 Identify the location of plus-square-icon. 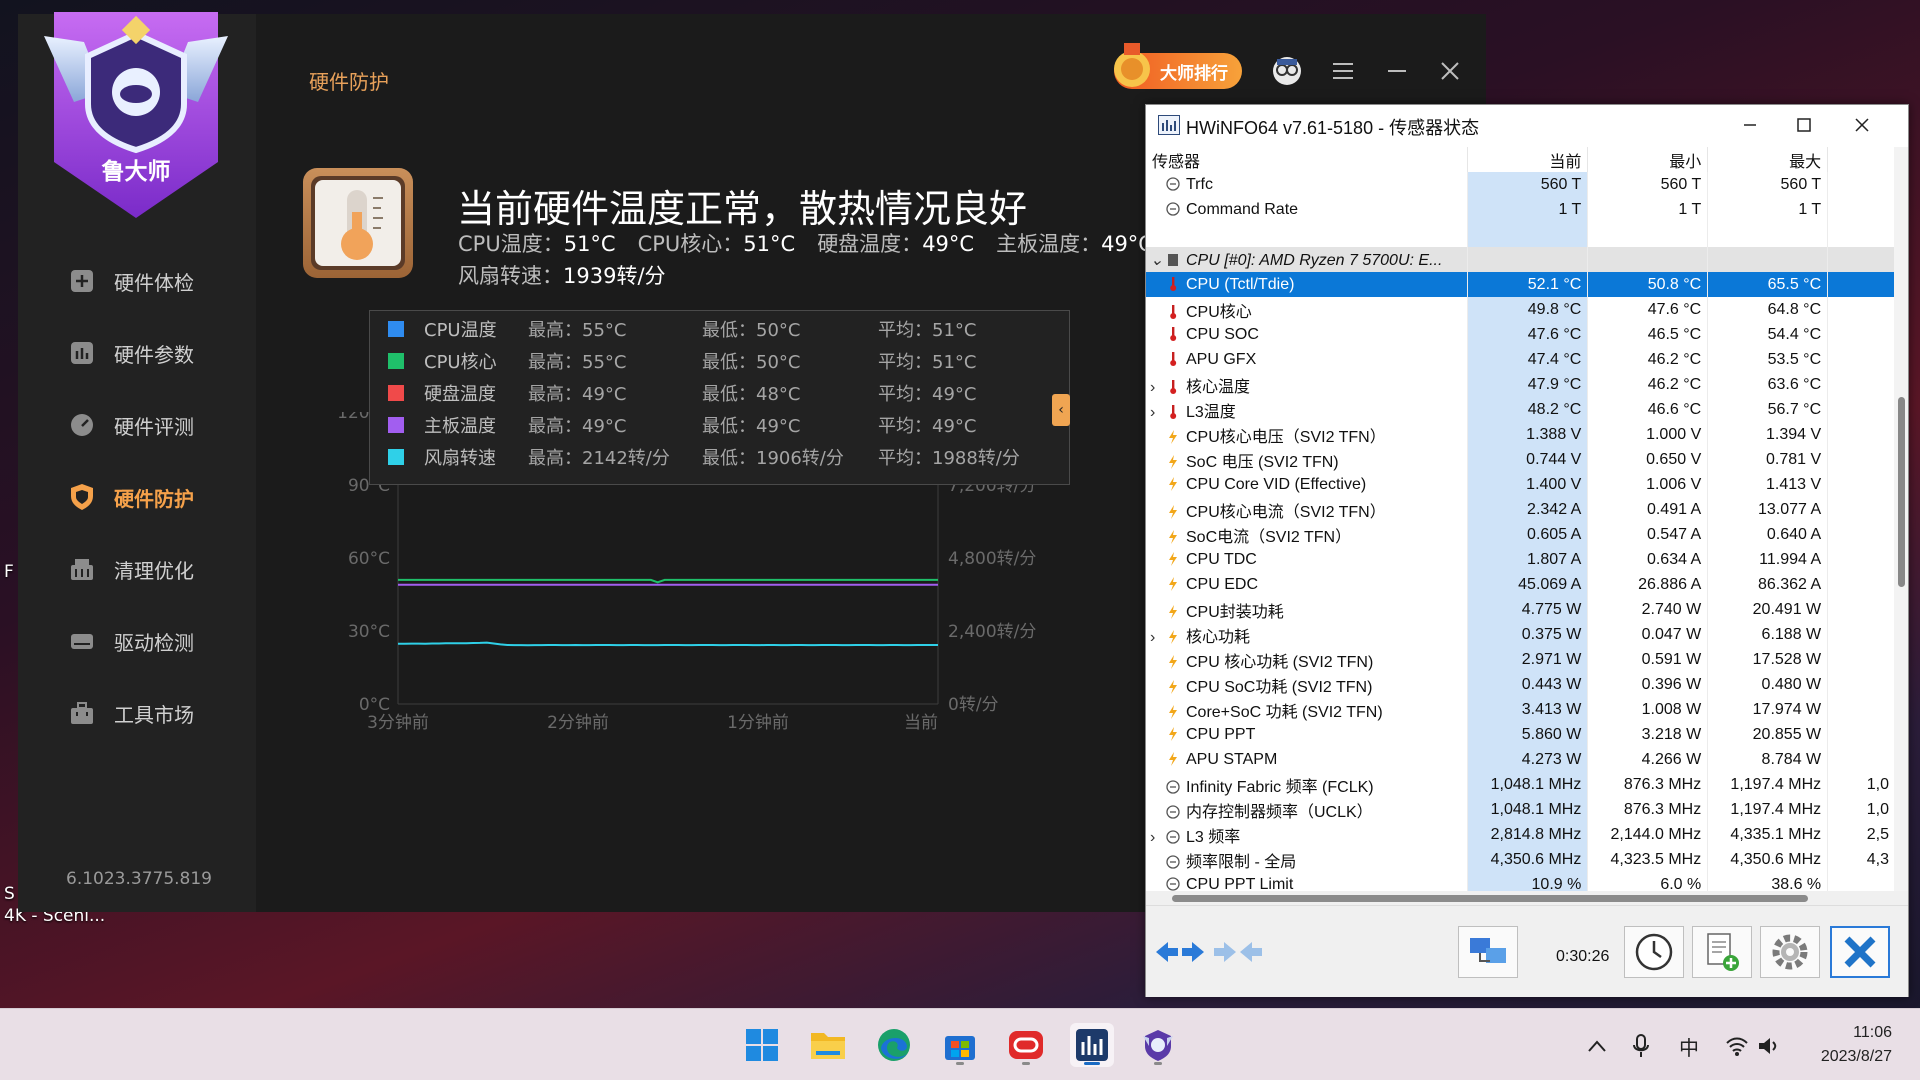
(82, 281).